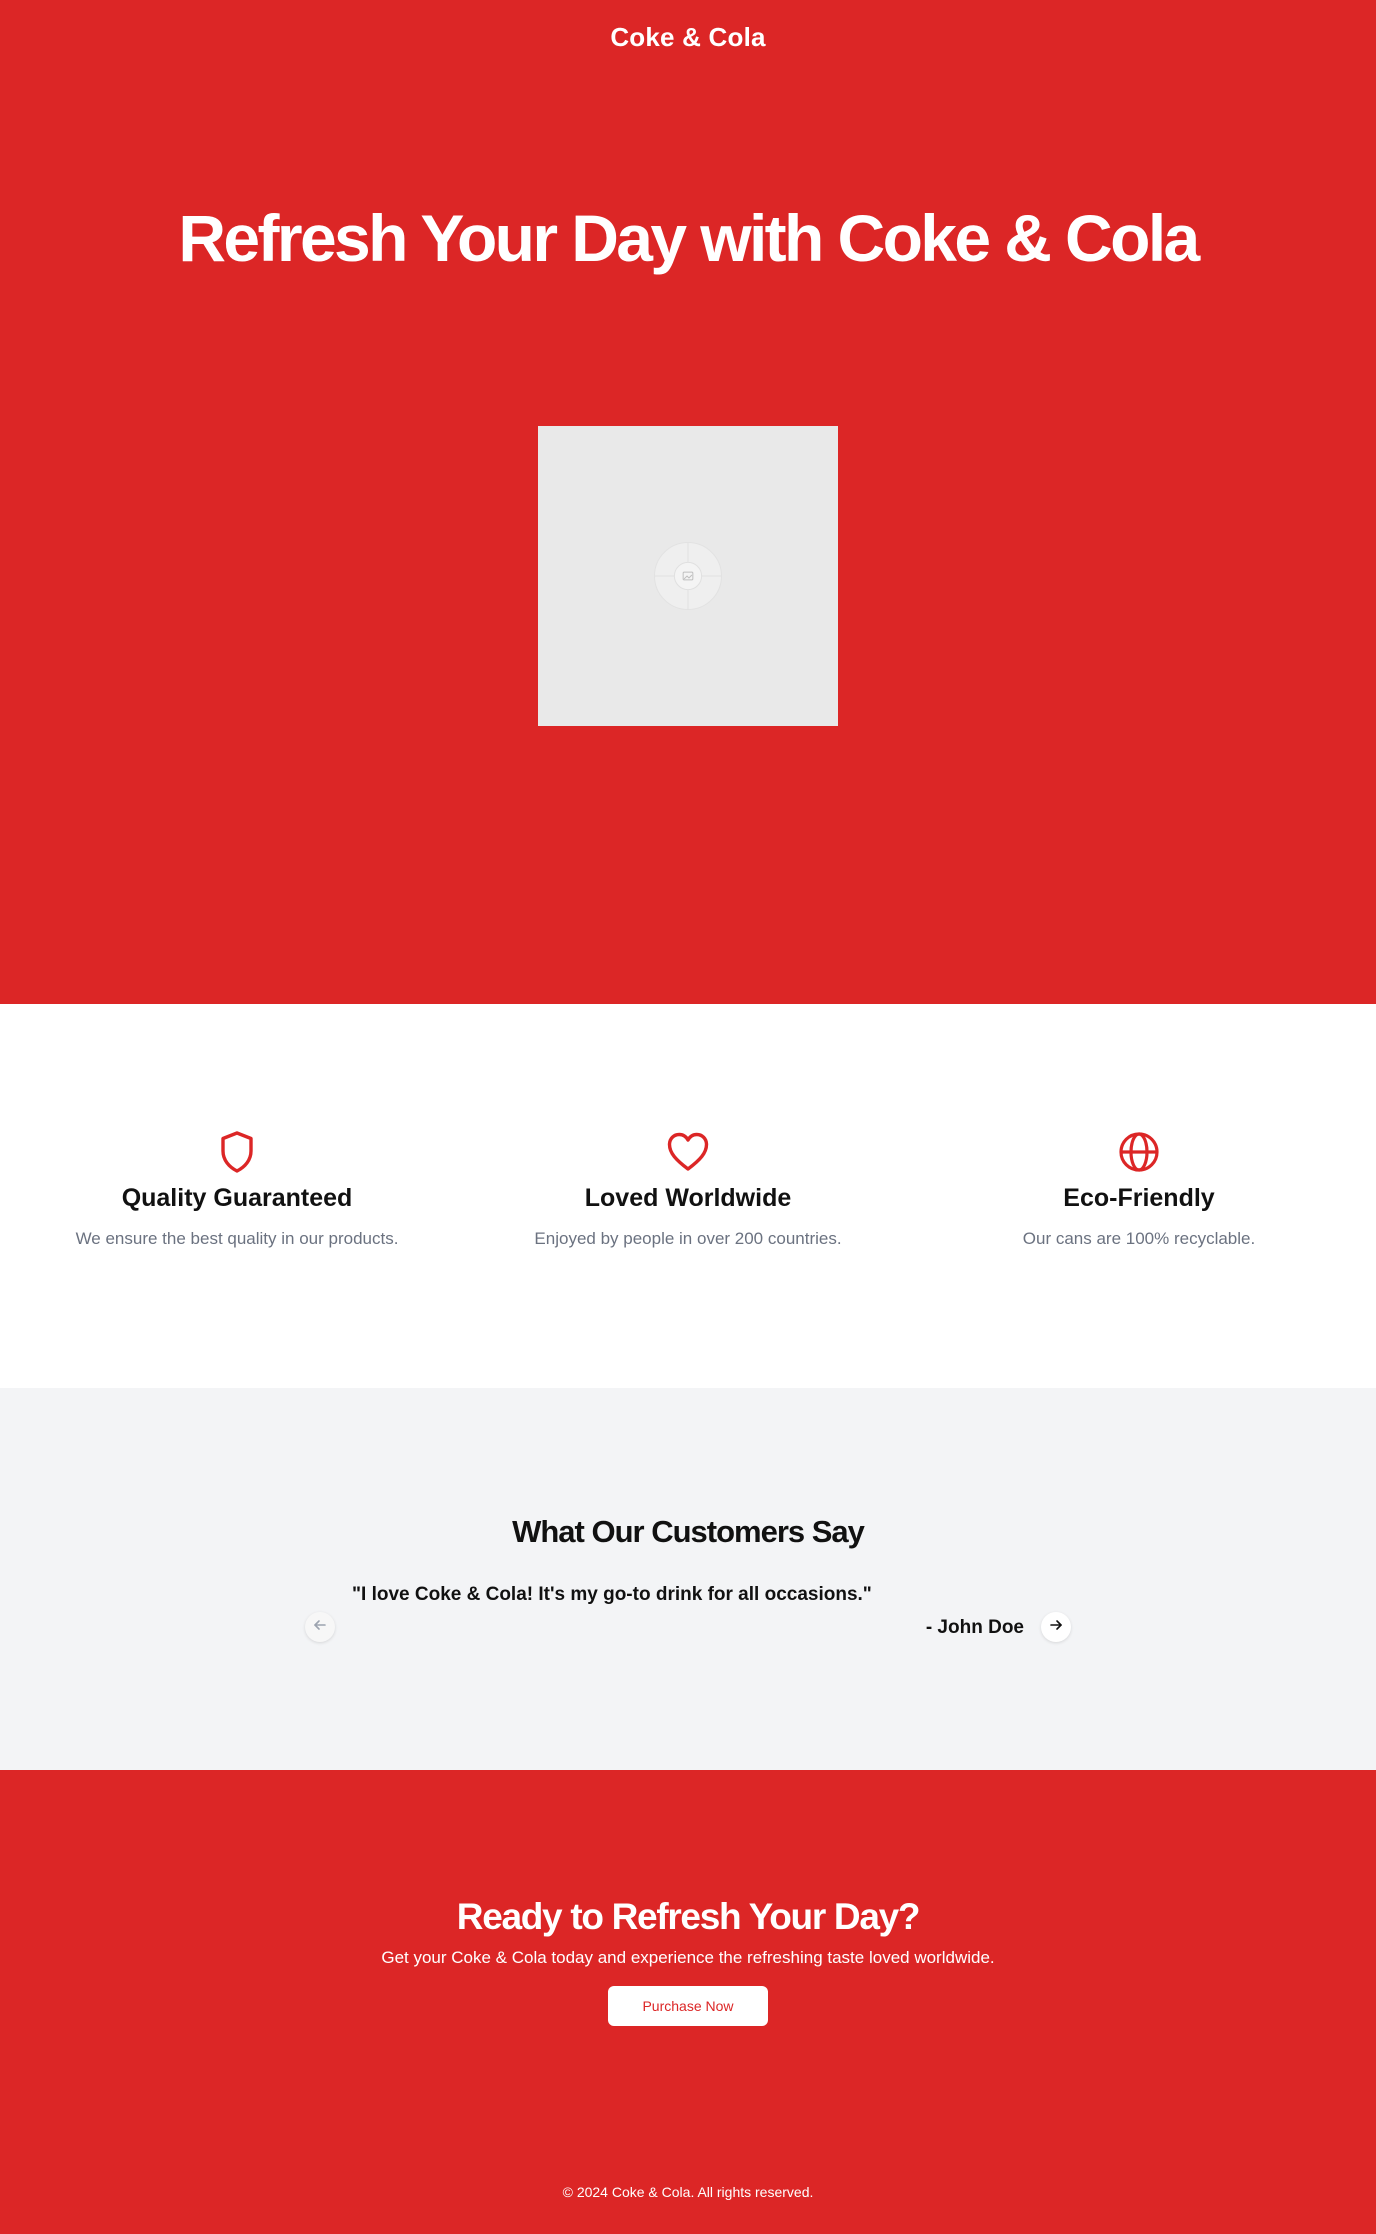 The image size is (1376, 2234). I want to click on feature-title: Loved Worldwide, so click(688, 1198).